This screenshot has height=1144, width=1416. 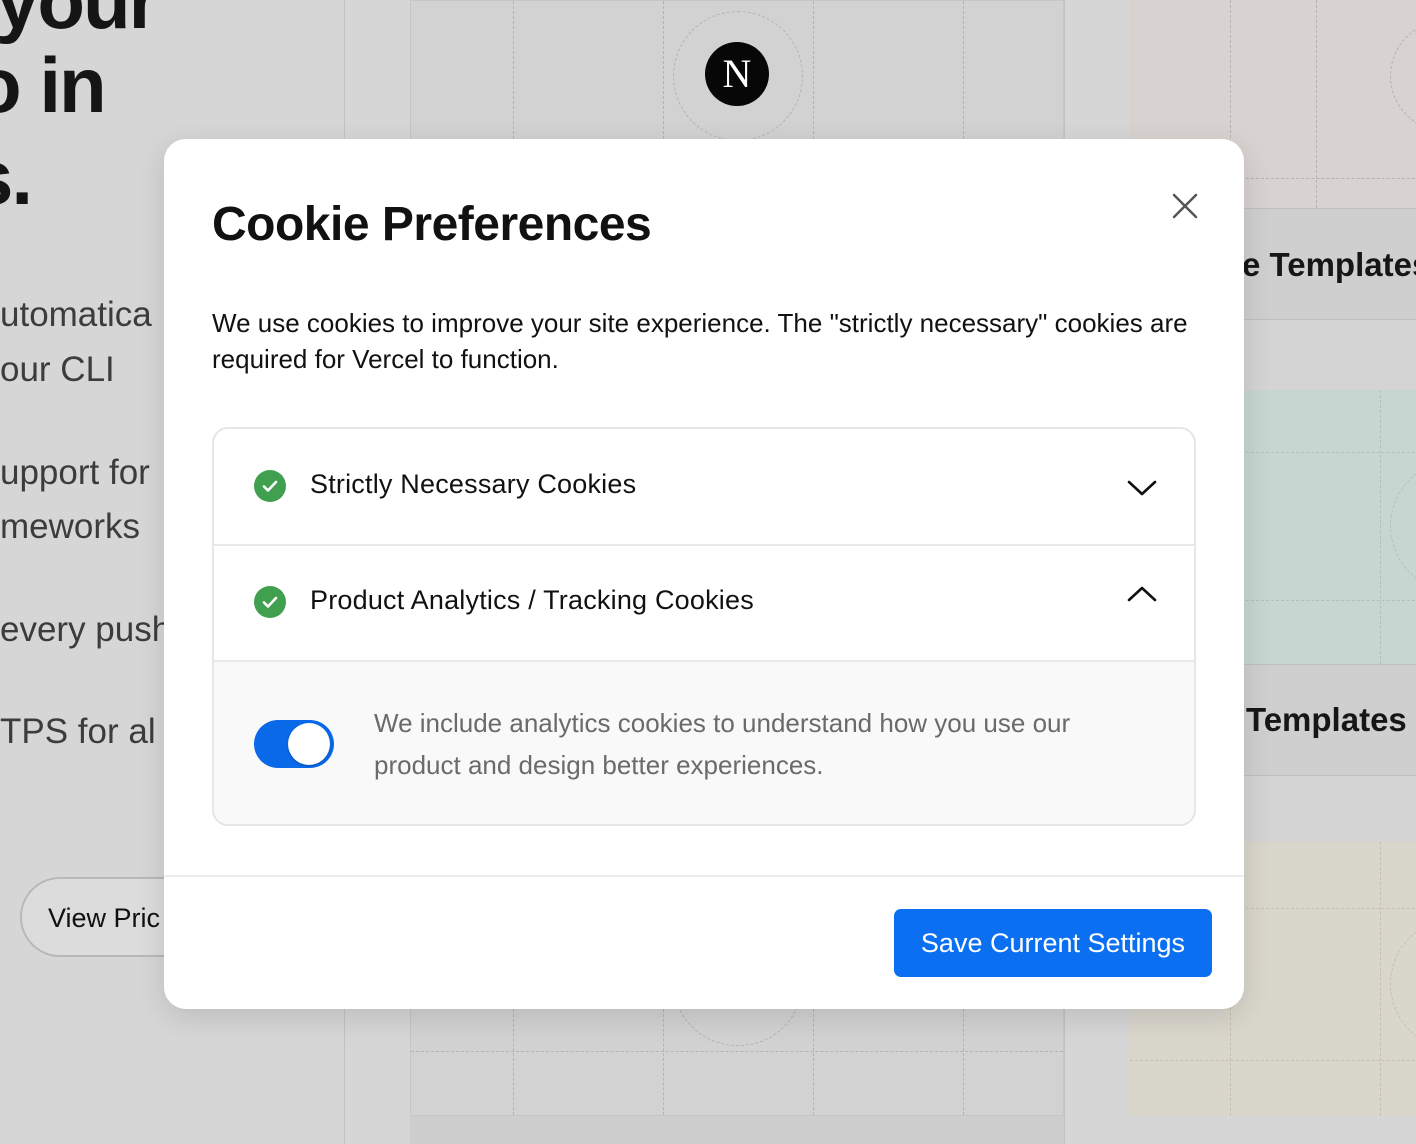 What do you see at coordinates (432, 224) in the screenshot?
I see `dialog-title: Cookie Preferences` at bounding box center [432, 224].